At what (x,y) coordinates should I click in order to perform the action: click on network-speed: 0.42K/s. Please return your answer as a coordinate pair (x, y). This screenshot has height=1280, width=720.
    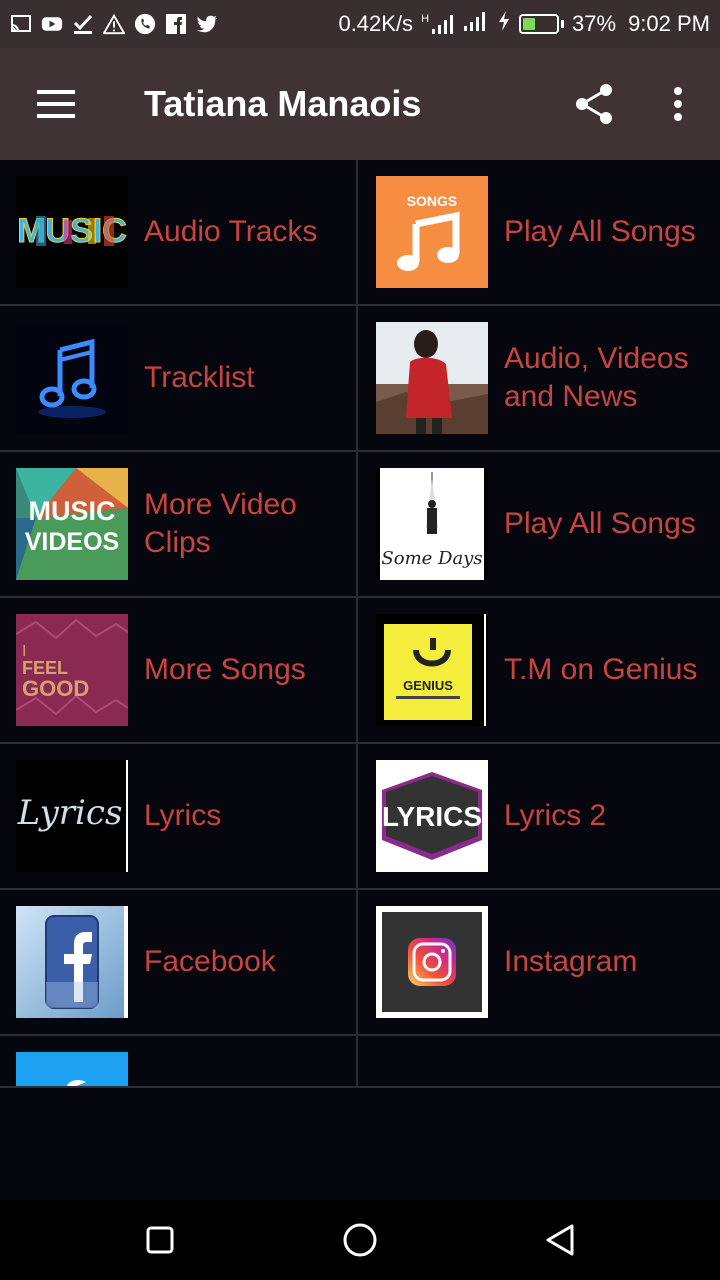
    Looking at the image, I should click on (376, 23).